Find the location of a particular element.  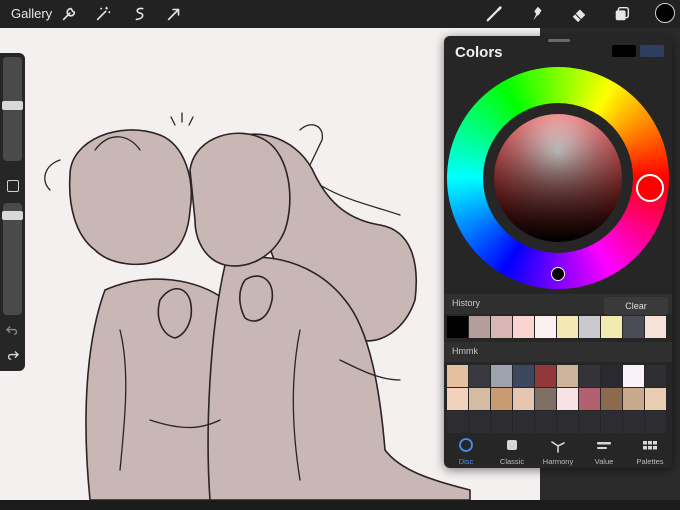

disc-icon is located at coordinates (466, 445).